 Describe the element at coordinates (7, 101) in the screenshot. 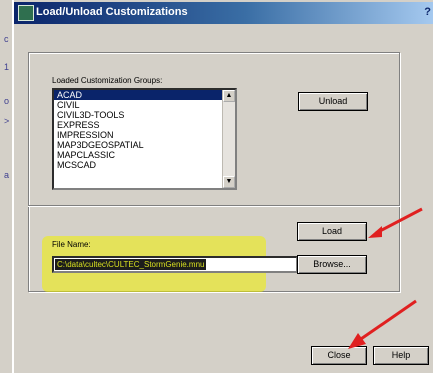

I see `background-glyph: o` at that location.